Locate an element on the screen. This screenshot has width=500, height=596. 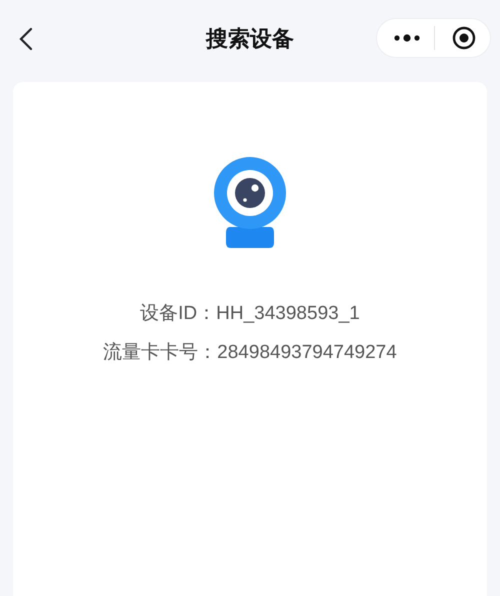
back-icon is located at coordinates (26, 39).